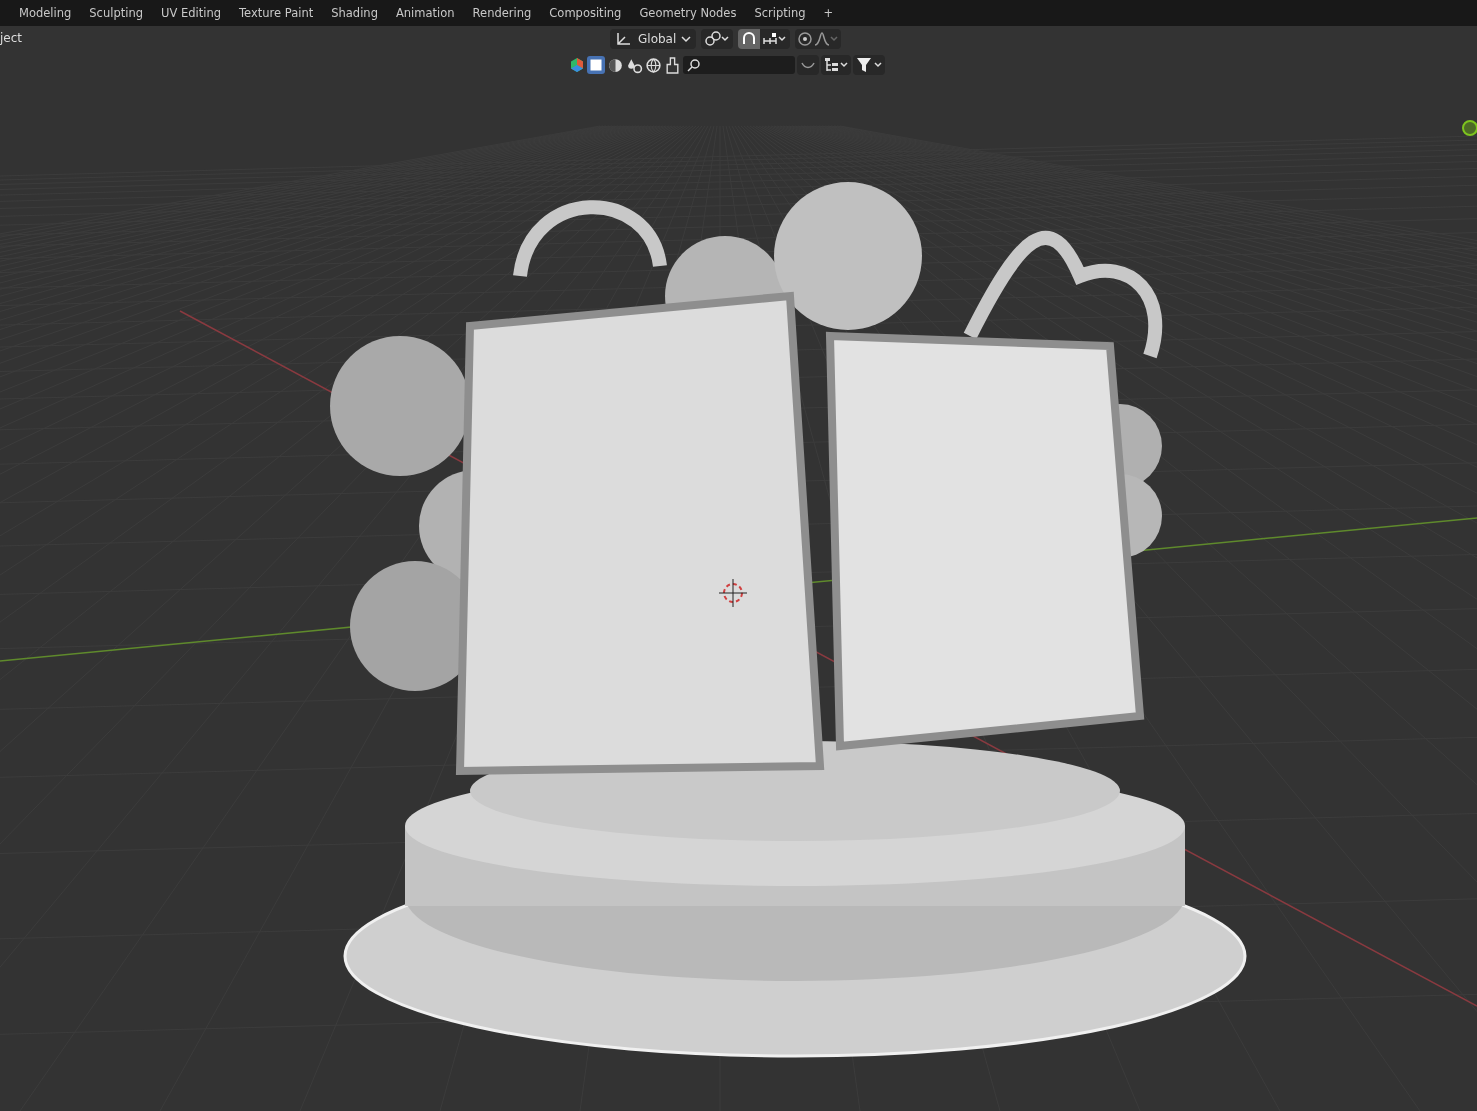  I want to click on workspace-tab: +, so click(828, 13).